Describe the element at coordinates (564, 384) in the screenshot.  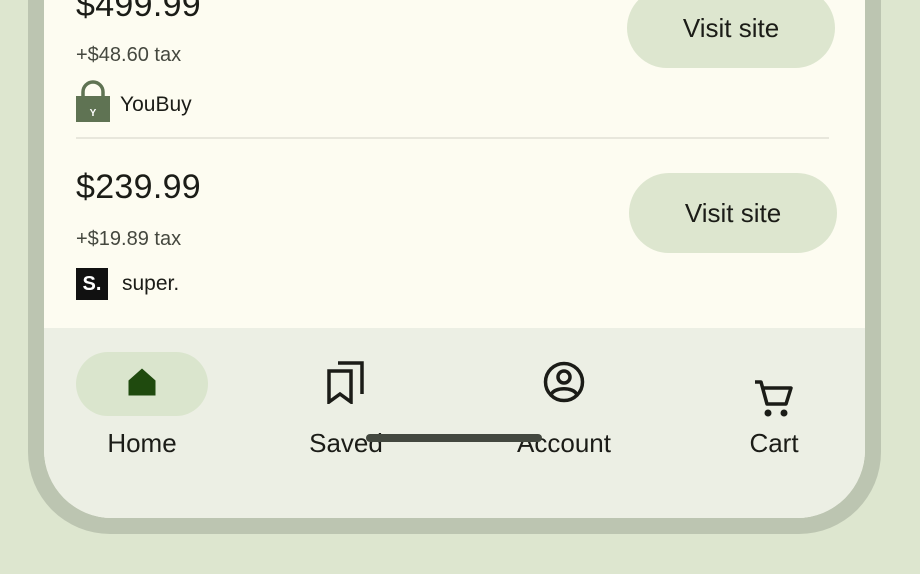
I see `account-circle-icon` at that location.